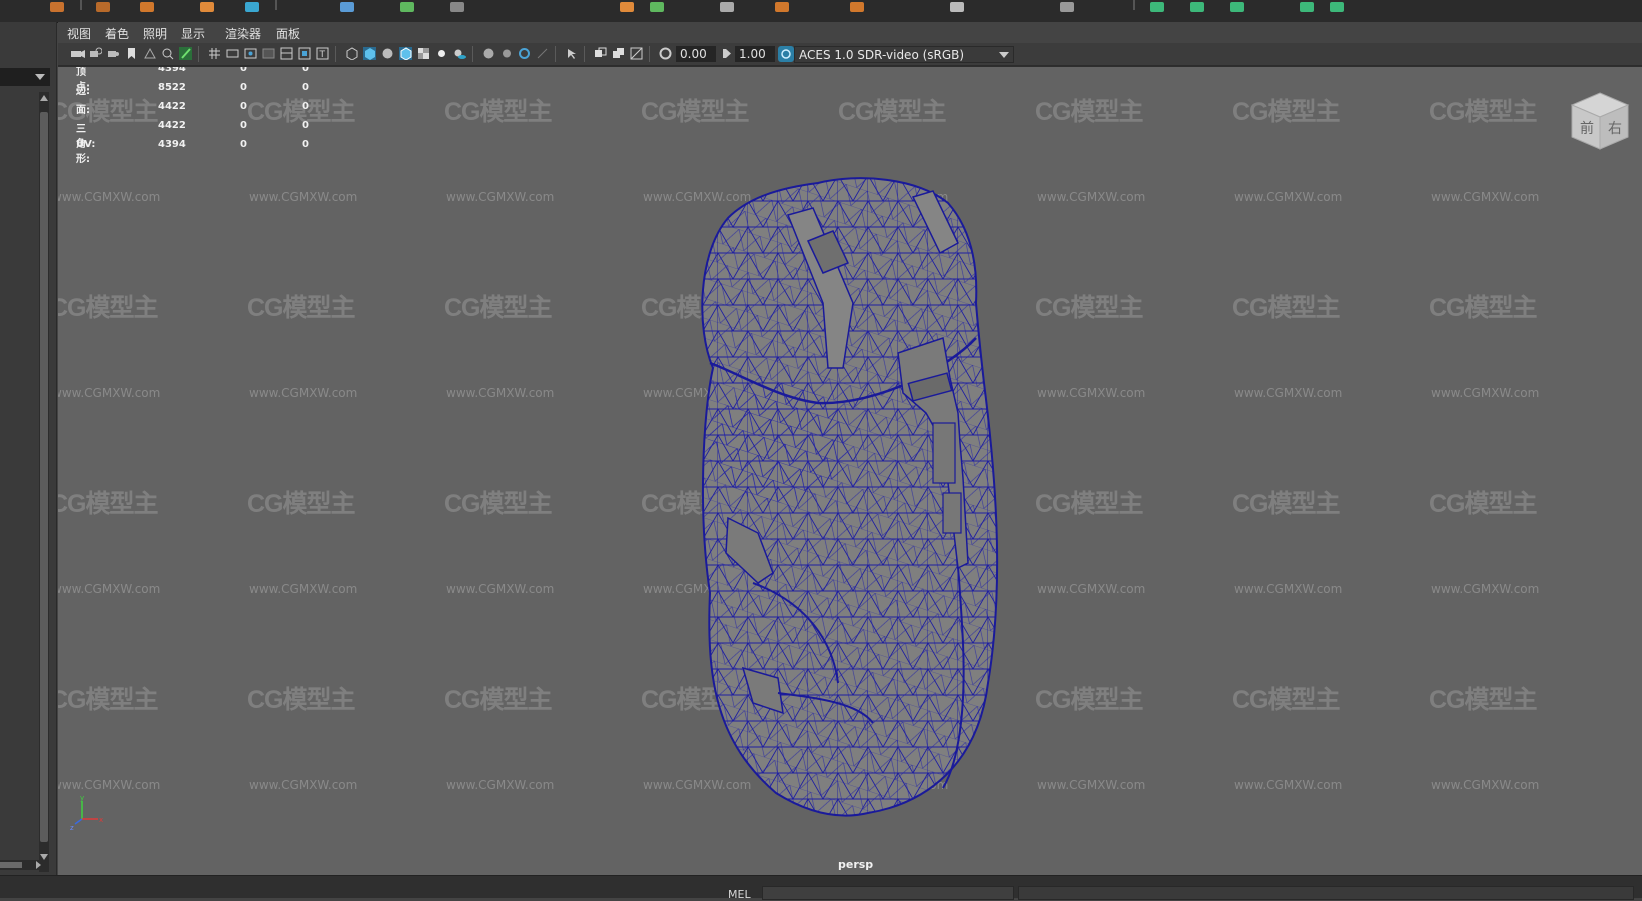  I want to click on bookmark-icon, so click(131, 53).